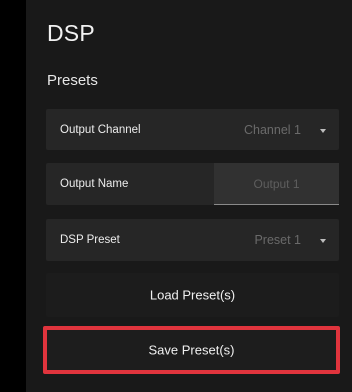 The height and width of the screenshot is (392, 352). I want to click on load-presets-label: Load Preset(s), so click(192, 295).